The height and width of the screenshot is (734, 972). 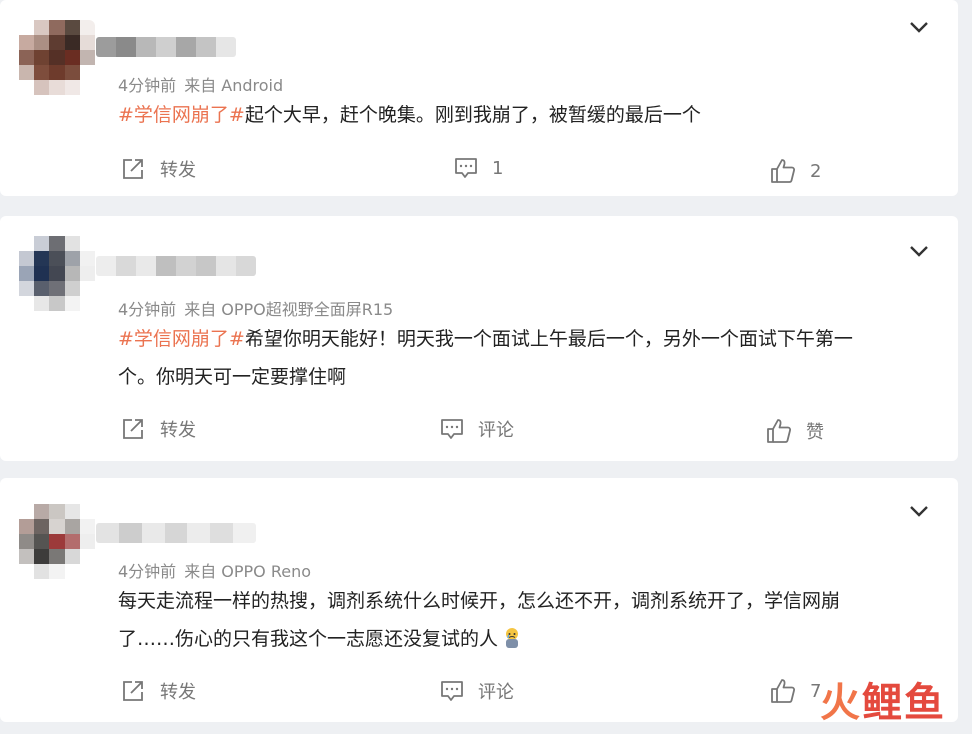 I want to click on comment-body-continued: 个。你明天可一定要撑住啊, so click(x=232, y=377).